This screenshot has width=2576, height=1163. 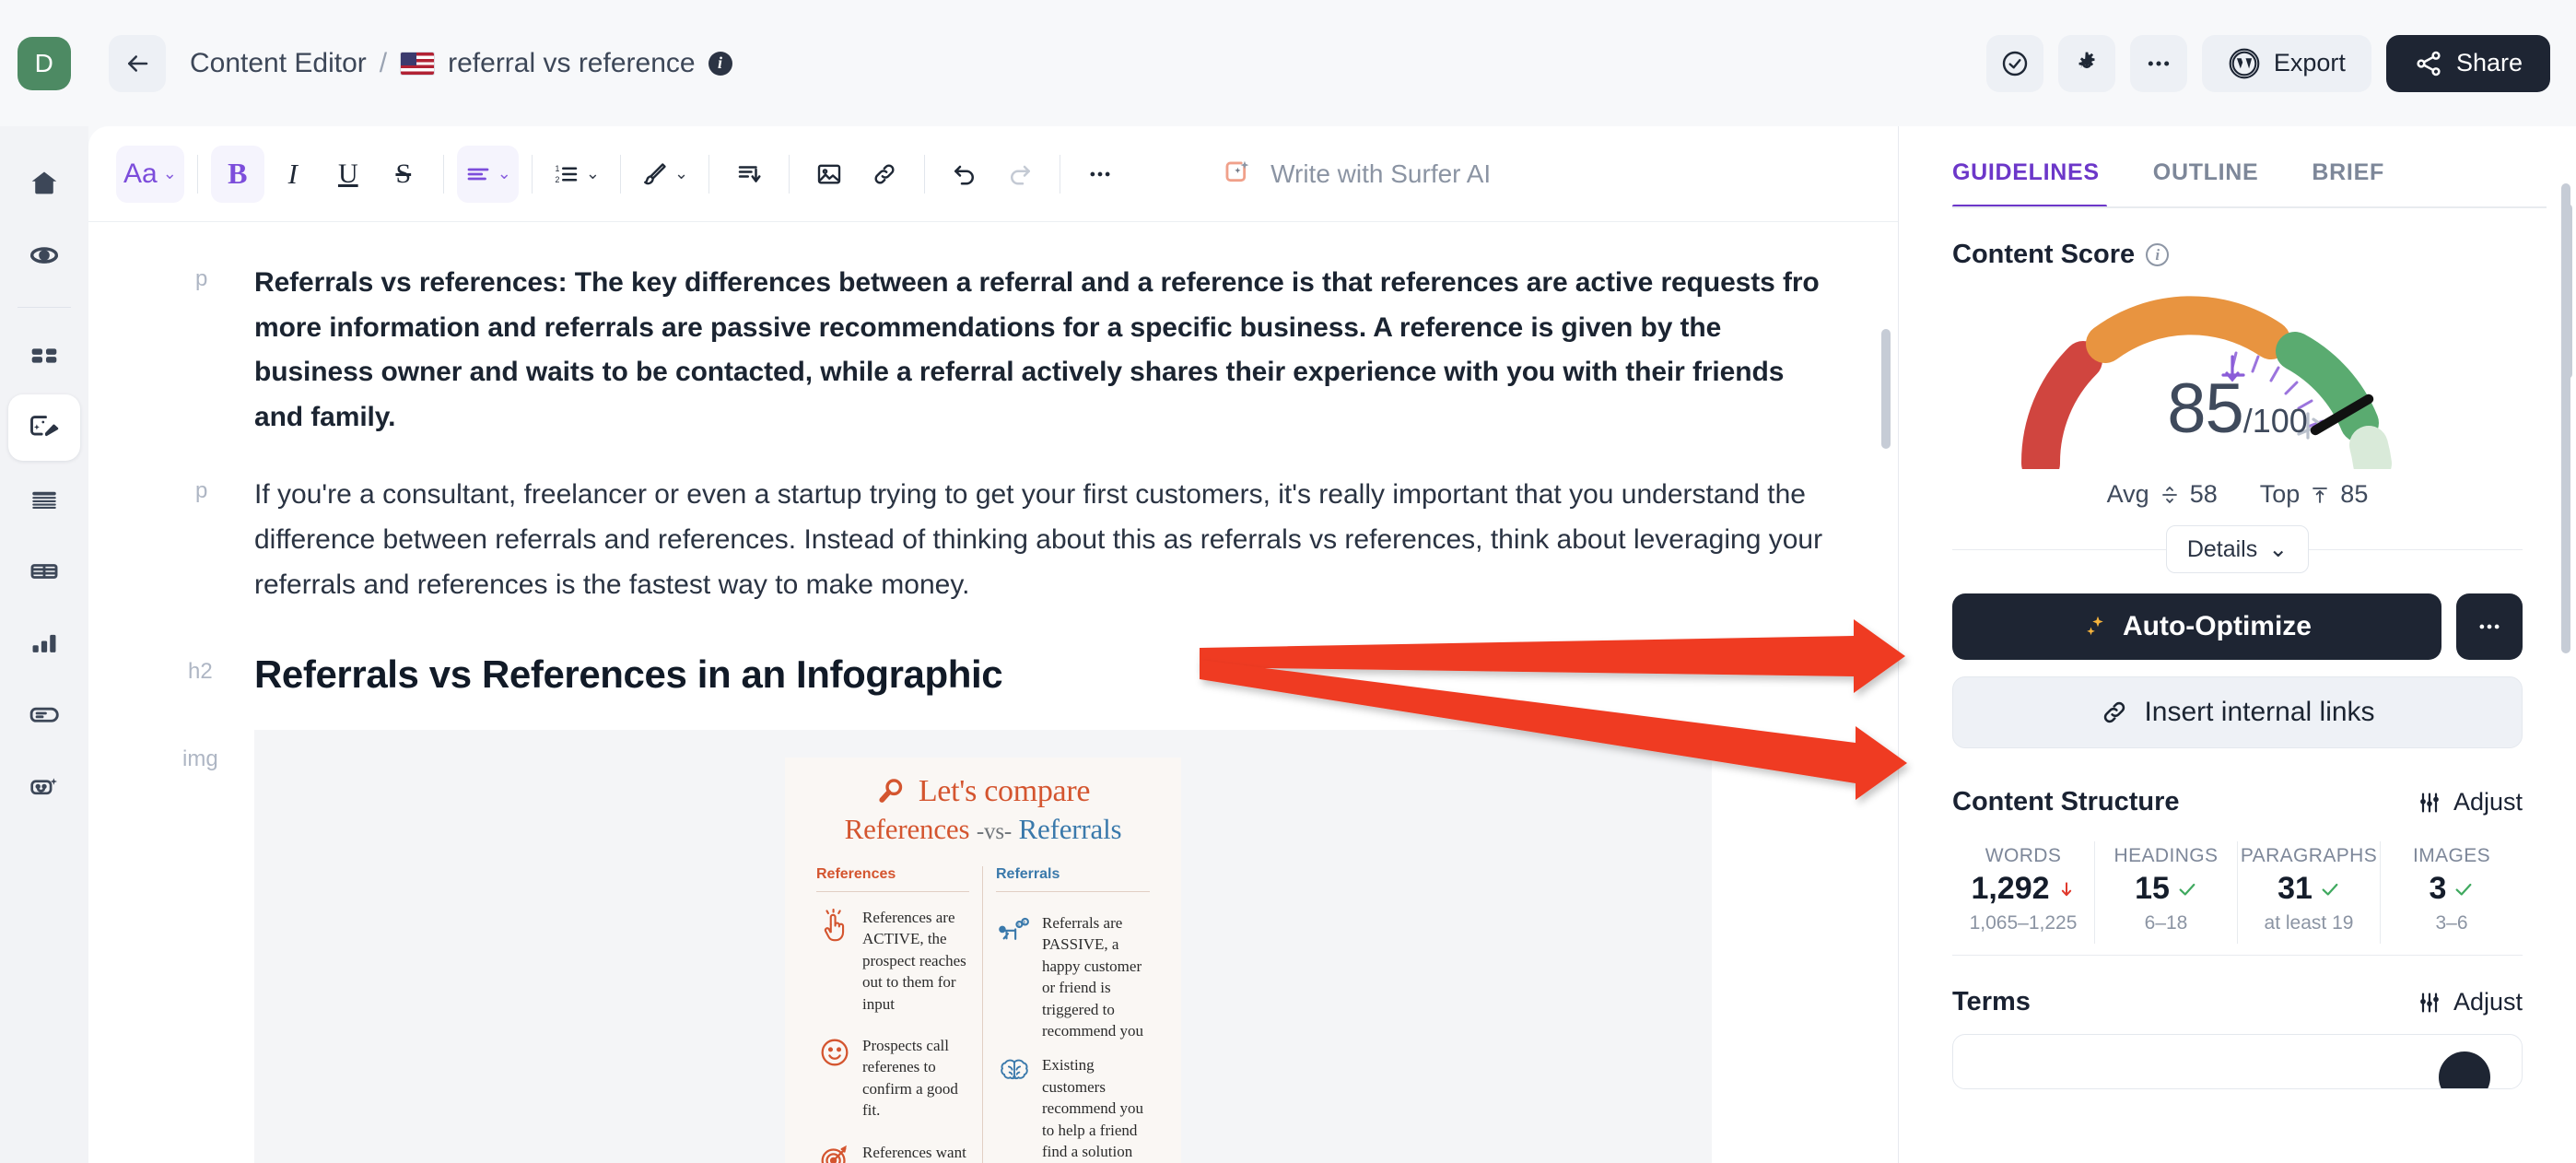 What do you see at coordinates (44, 715) in the screenshot?
I see `sidebar-item-keyword-research` at bounding box center [44, 715].